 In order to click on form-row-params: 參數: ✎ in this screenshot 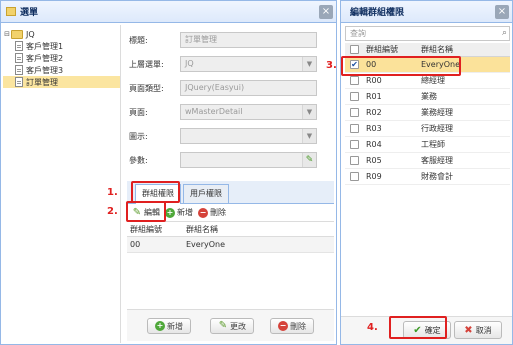, I will do `click(229, 160)`.